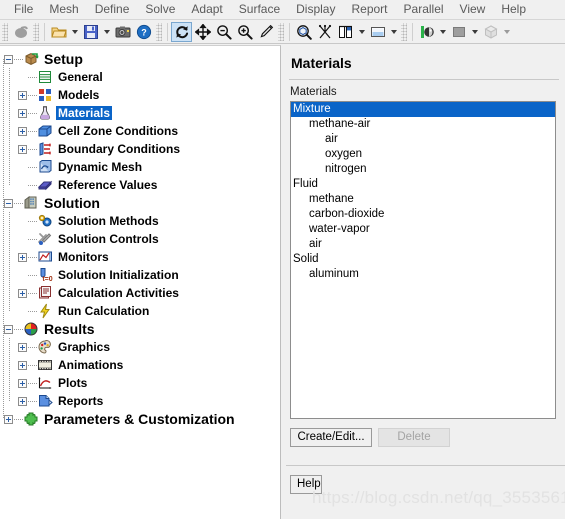  What do you see at coordinates (259, 9) in the screenshot?
I see `menu-item-surface: Surface` at bounding box center [259, 9].